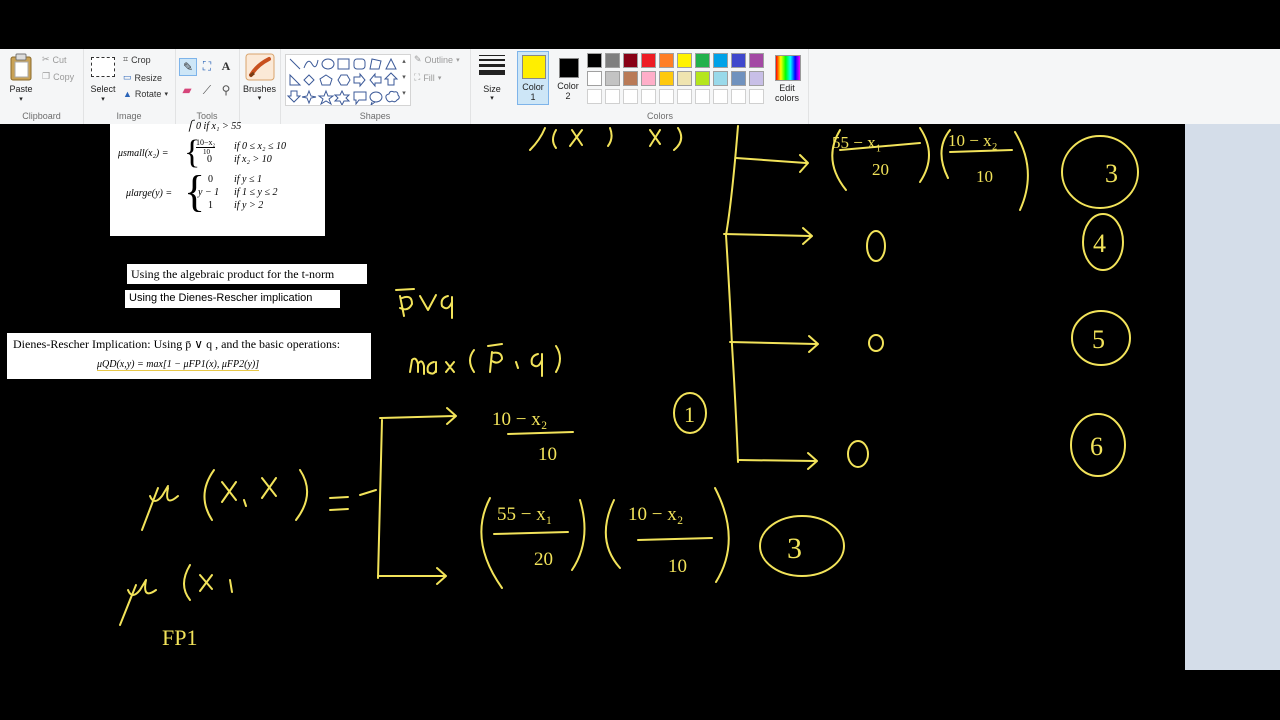  What do you see at coordinates (359, 80) in the screenshot?
I see `right-arrow-shape-icon` at bounding box center [359, 80].